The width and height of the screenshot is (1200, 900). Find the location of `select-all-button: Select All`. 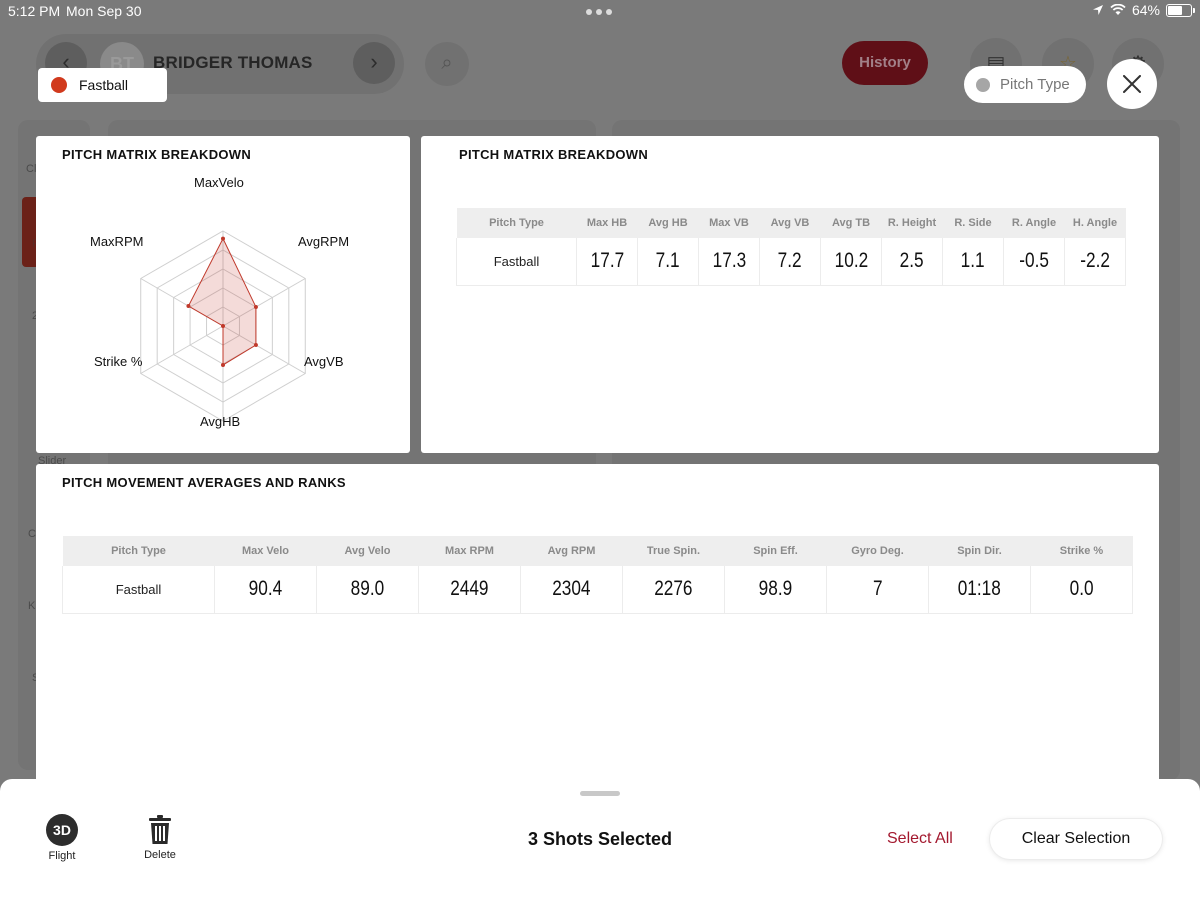

select-all-button: Select All is located at coordinates (920, 839).